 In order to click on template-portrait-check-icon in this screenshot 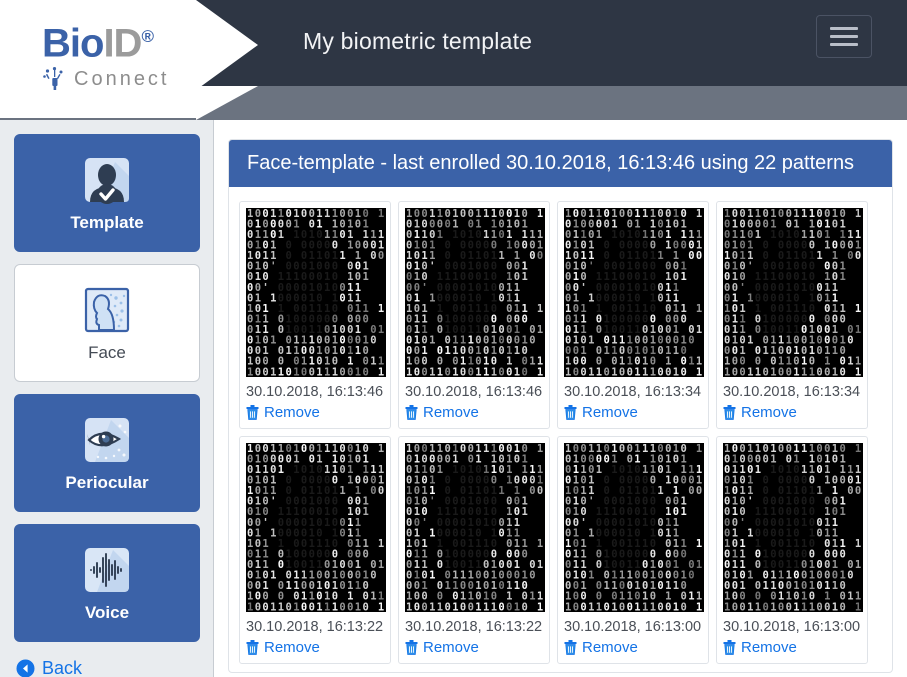, I will do `click(107, 180)`.